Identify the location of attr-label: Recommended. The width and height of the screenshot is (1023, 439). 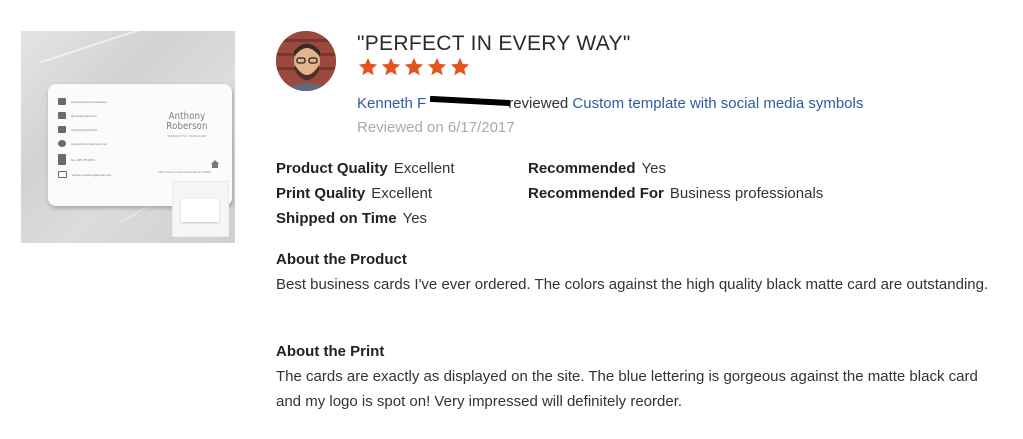
(582, 168).